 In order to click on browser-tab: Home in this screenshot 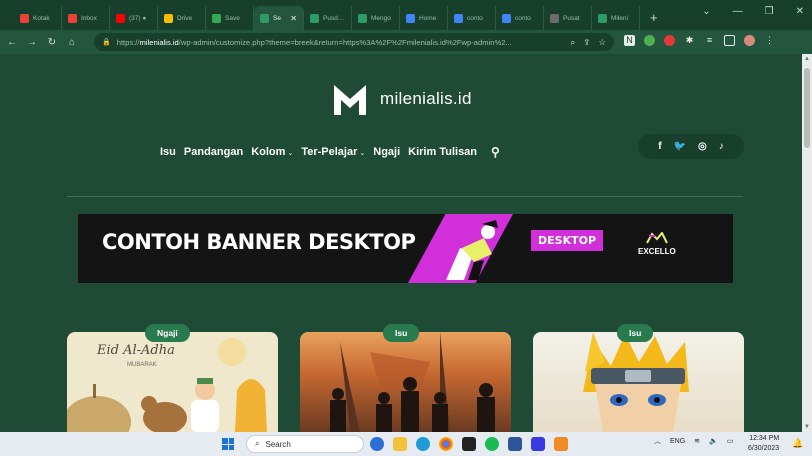, I will do `click(424, 18)`.